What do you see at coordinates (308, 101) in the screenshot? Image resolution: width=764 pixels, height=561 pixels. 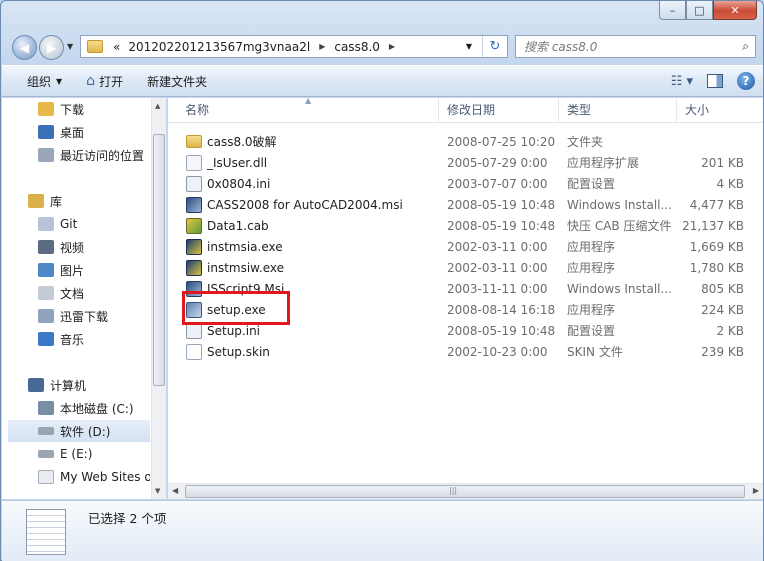 I see `sort-ascending-icon: ▲` at bounding box center [308, 101].